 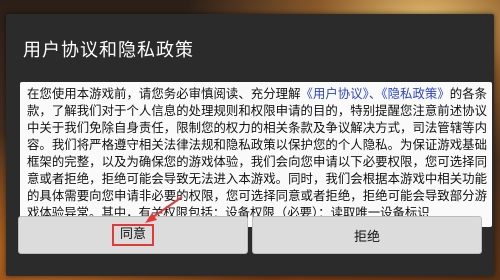 What do you see at coordinates (164, 93) in the screenshot?
I see `agreement-intro: 在您使用本游戏前，请您务必审慎阅读、充分理解` at bounding box center [164, 93].